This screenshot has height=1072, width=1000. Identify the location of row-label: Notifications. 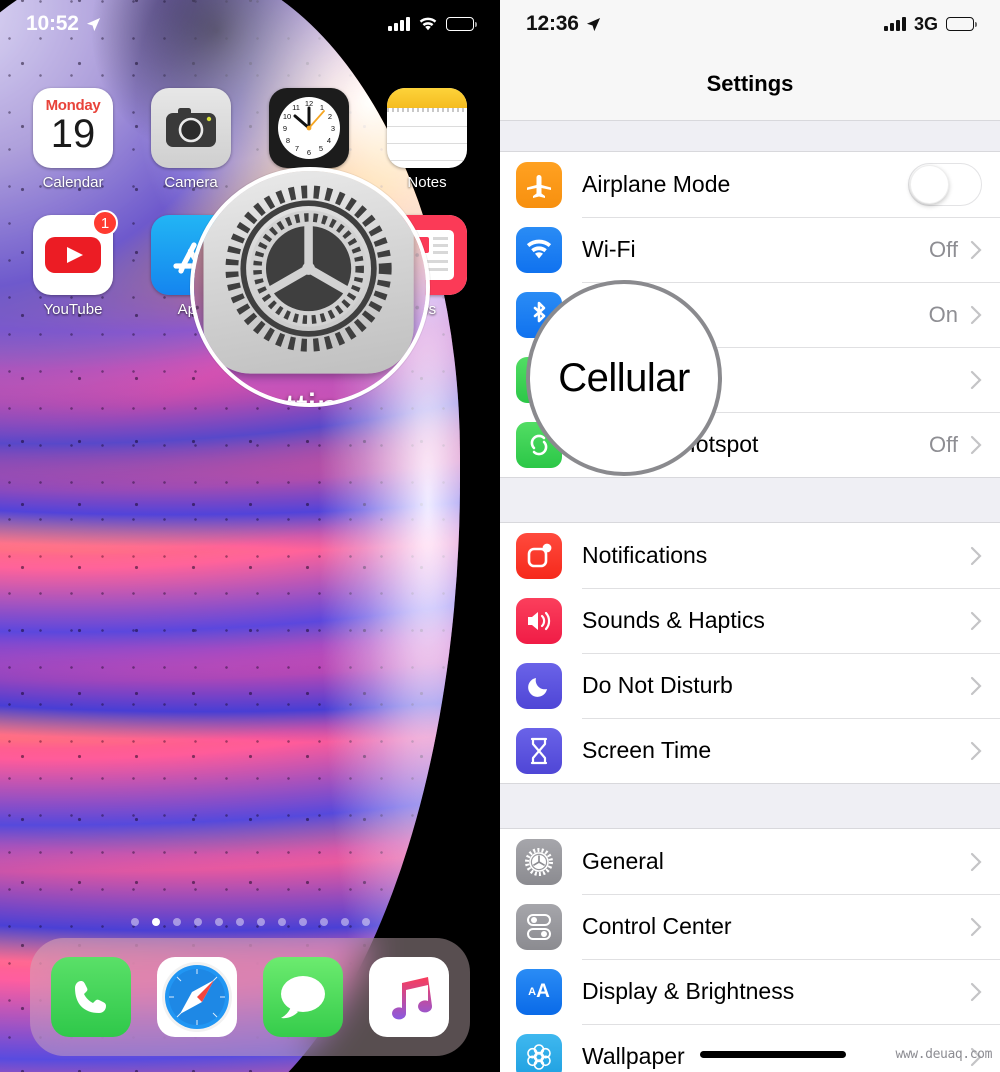
(645, 555).